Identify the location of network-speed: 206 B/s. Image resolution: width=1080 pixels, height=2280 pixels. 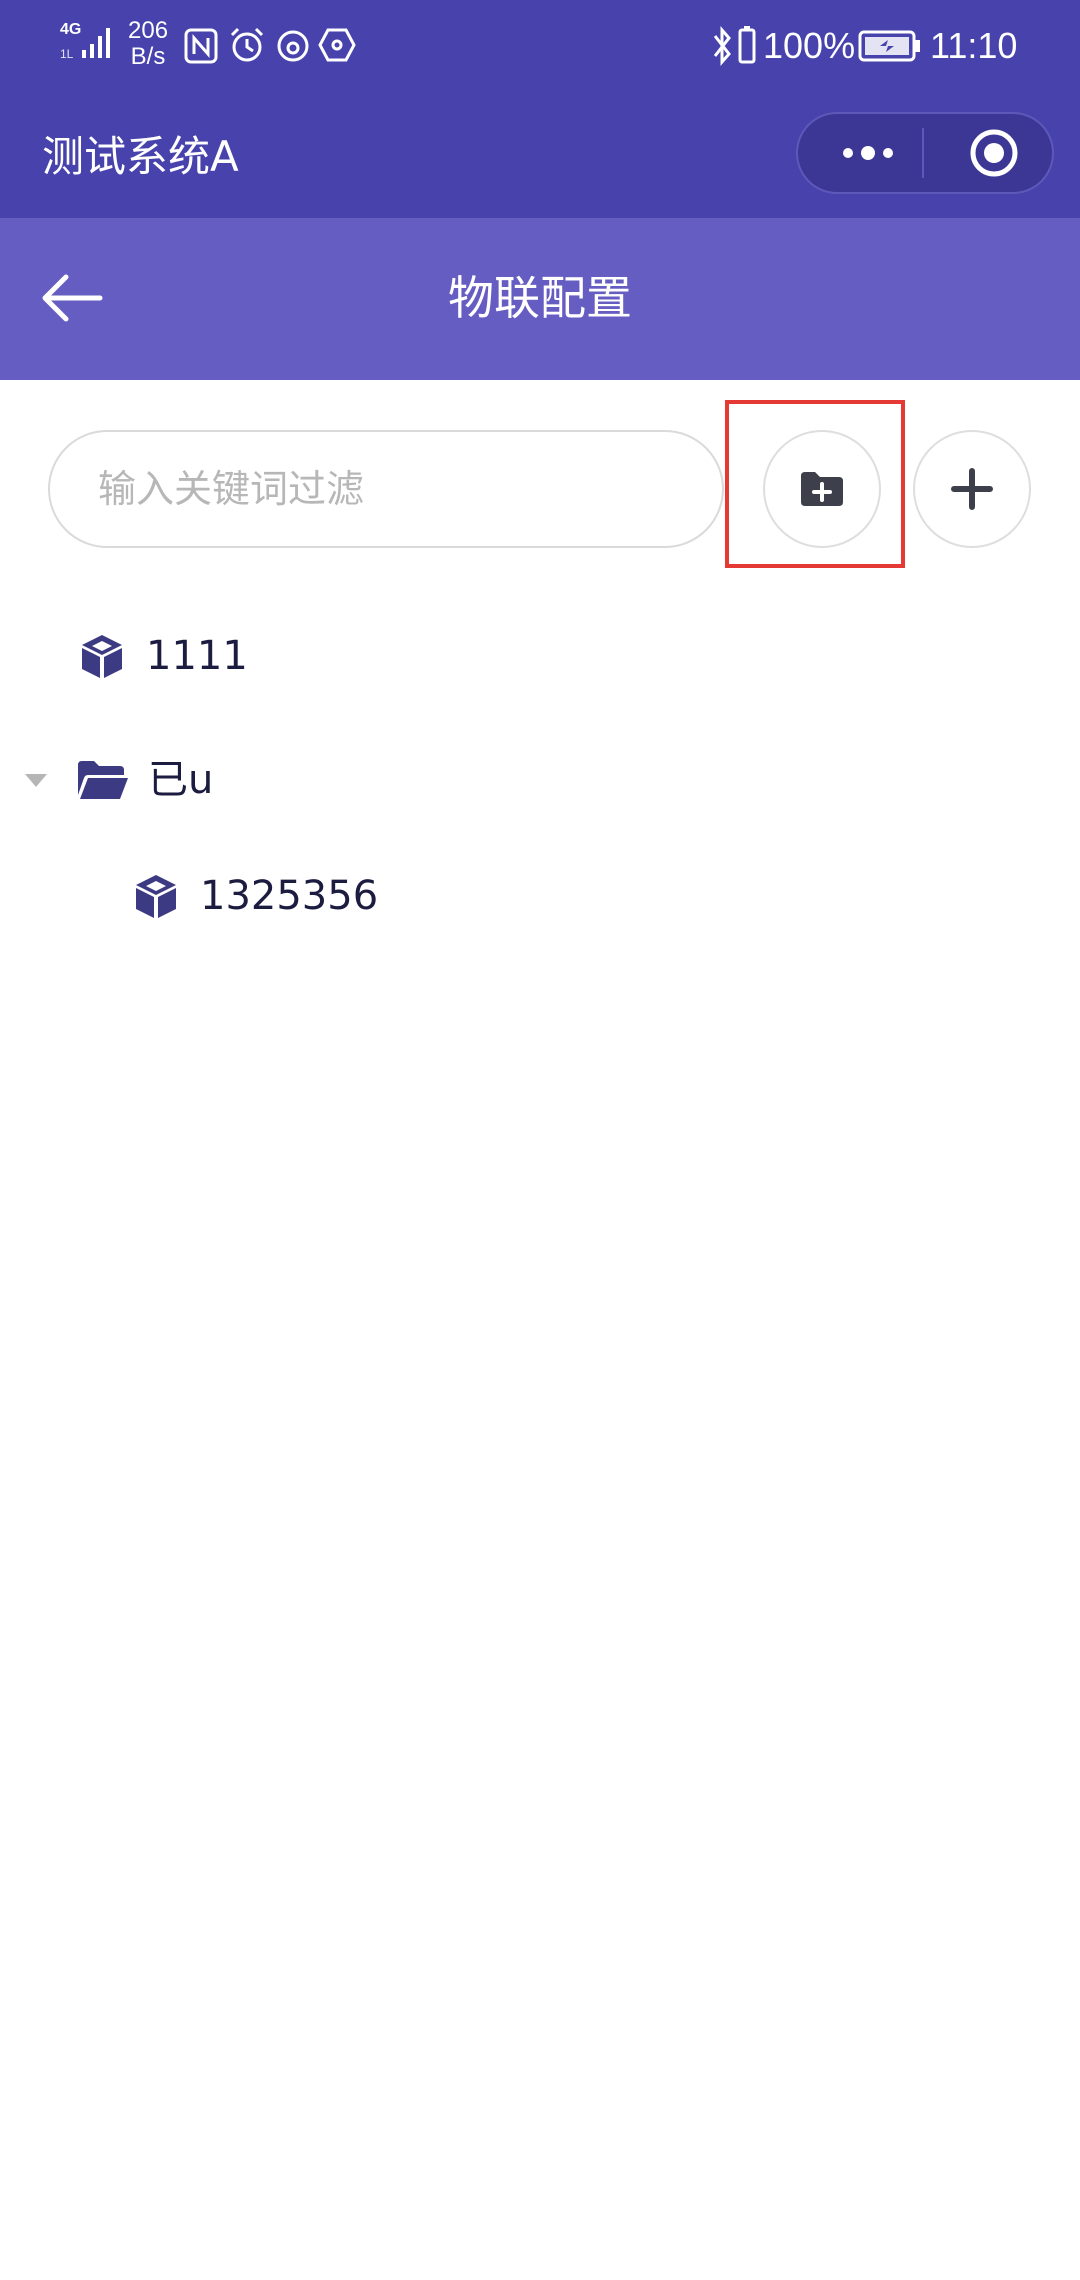
(148, 44).